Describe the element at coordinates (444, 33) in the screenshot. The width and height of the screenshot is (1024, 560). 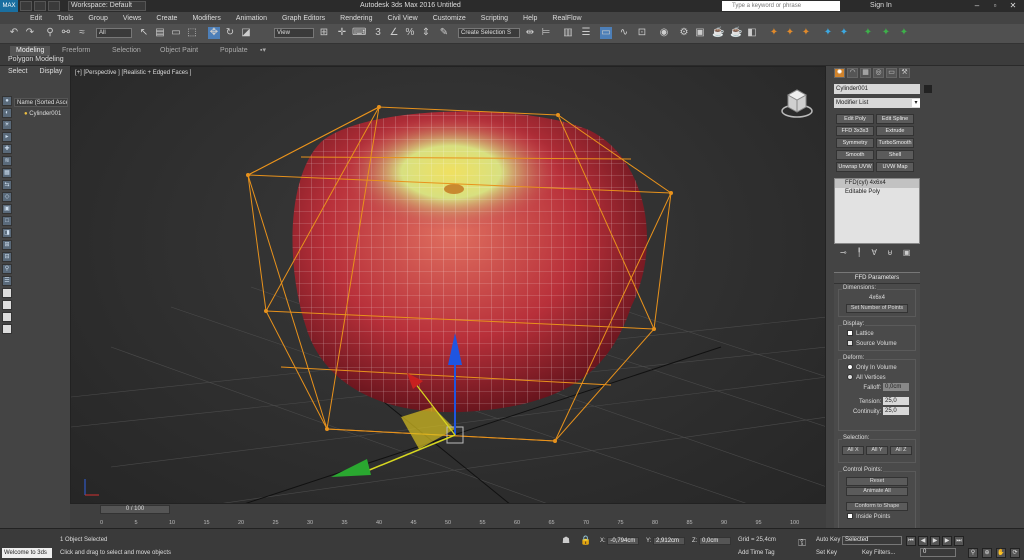
I see `edit-named-selection-icon: ✎` at that location.